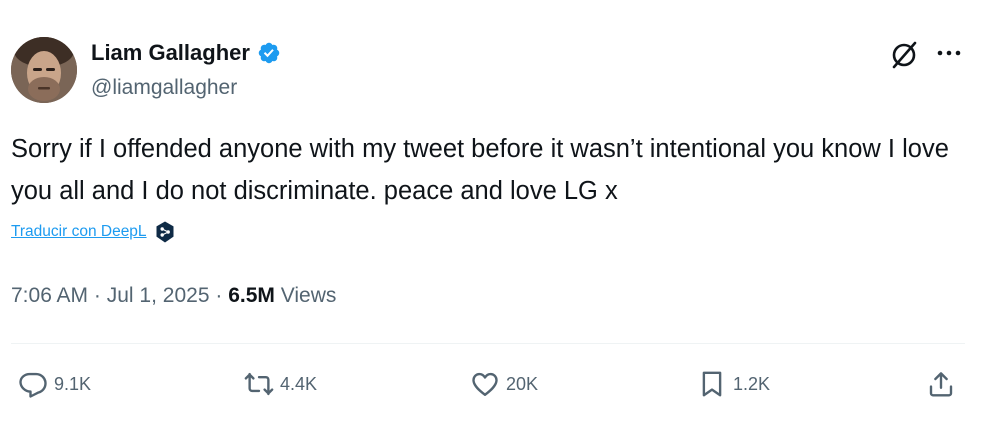 The width and height of the screenshot is (992, 441). What do you see at coordinates (251, 295) in the screenshot?
I see `views-count: 6.5M` at bounding box center [251, 295].